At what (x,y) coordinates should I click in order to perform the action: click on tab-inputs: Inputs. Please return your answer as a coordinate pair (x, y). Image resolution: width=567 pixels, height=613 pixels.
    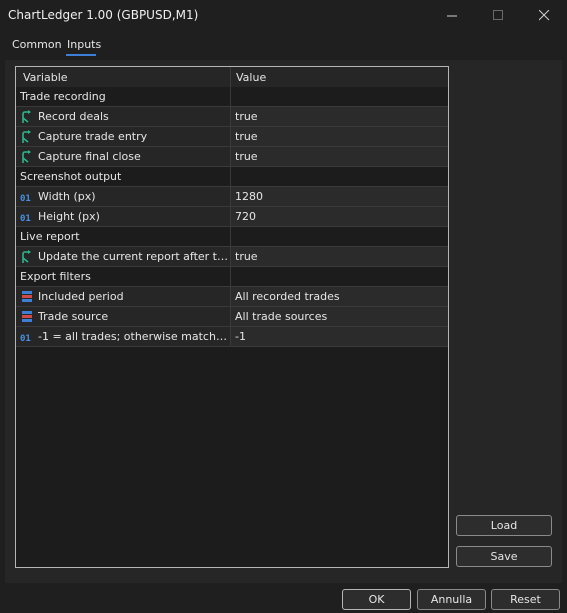
    Looking at the image, I should click on (84, 44).